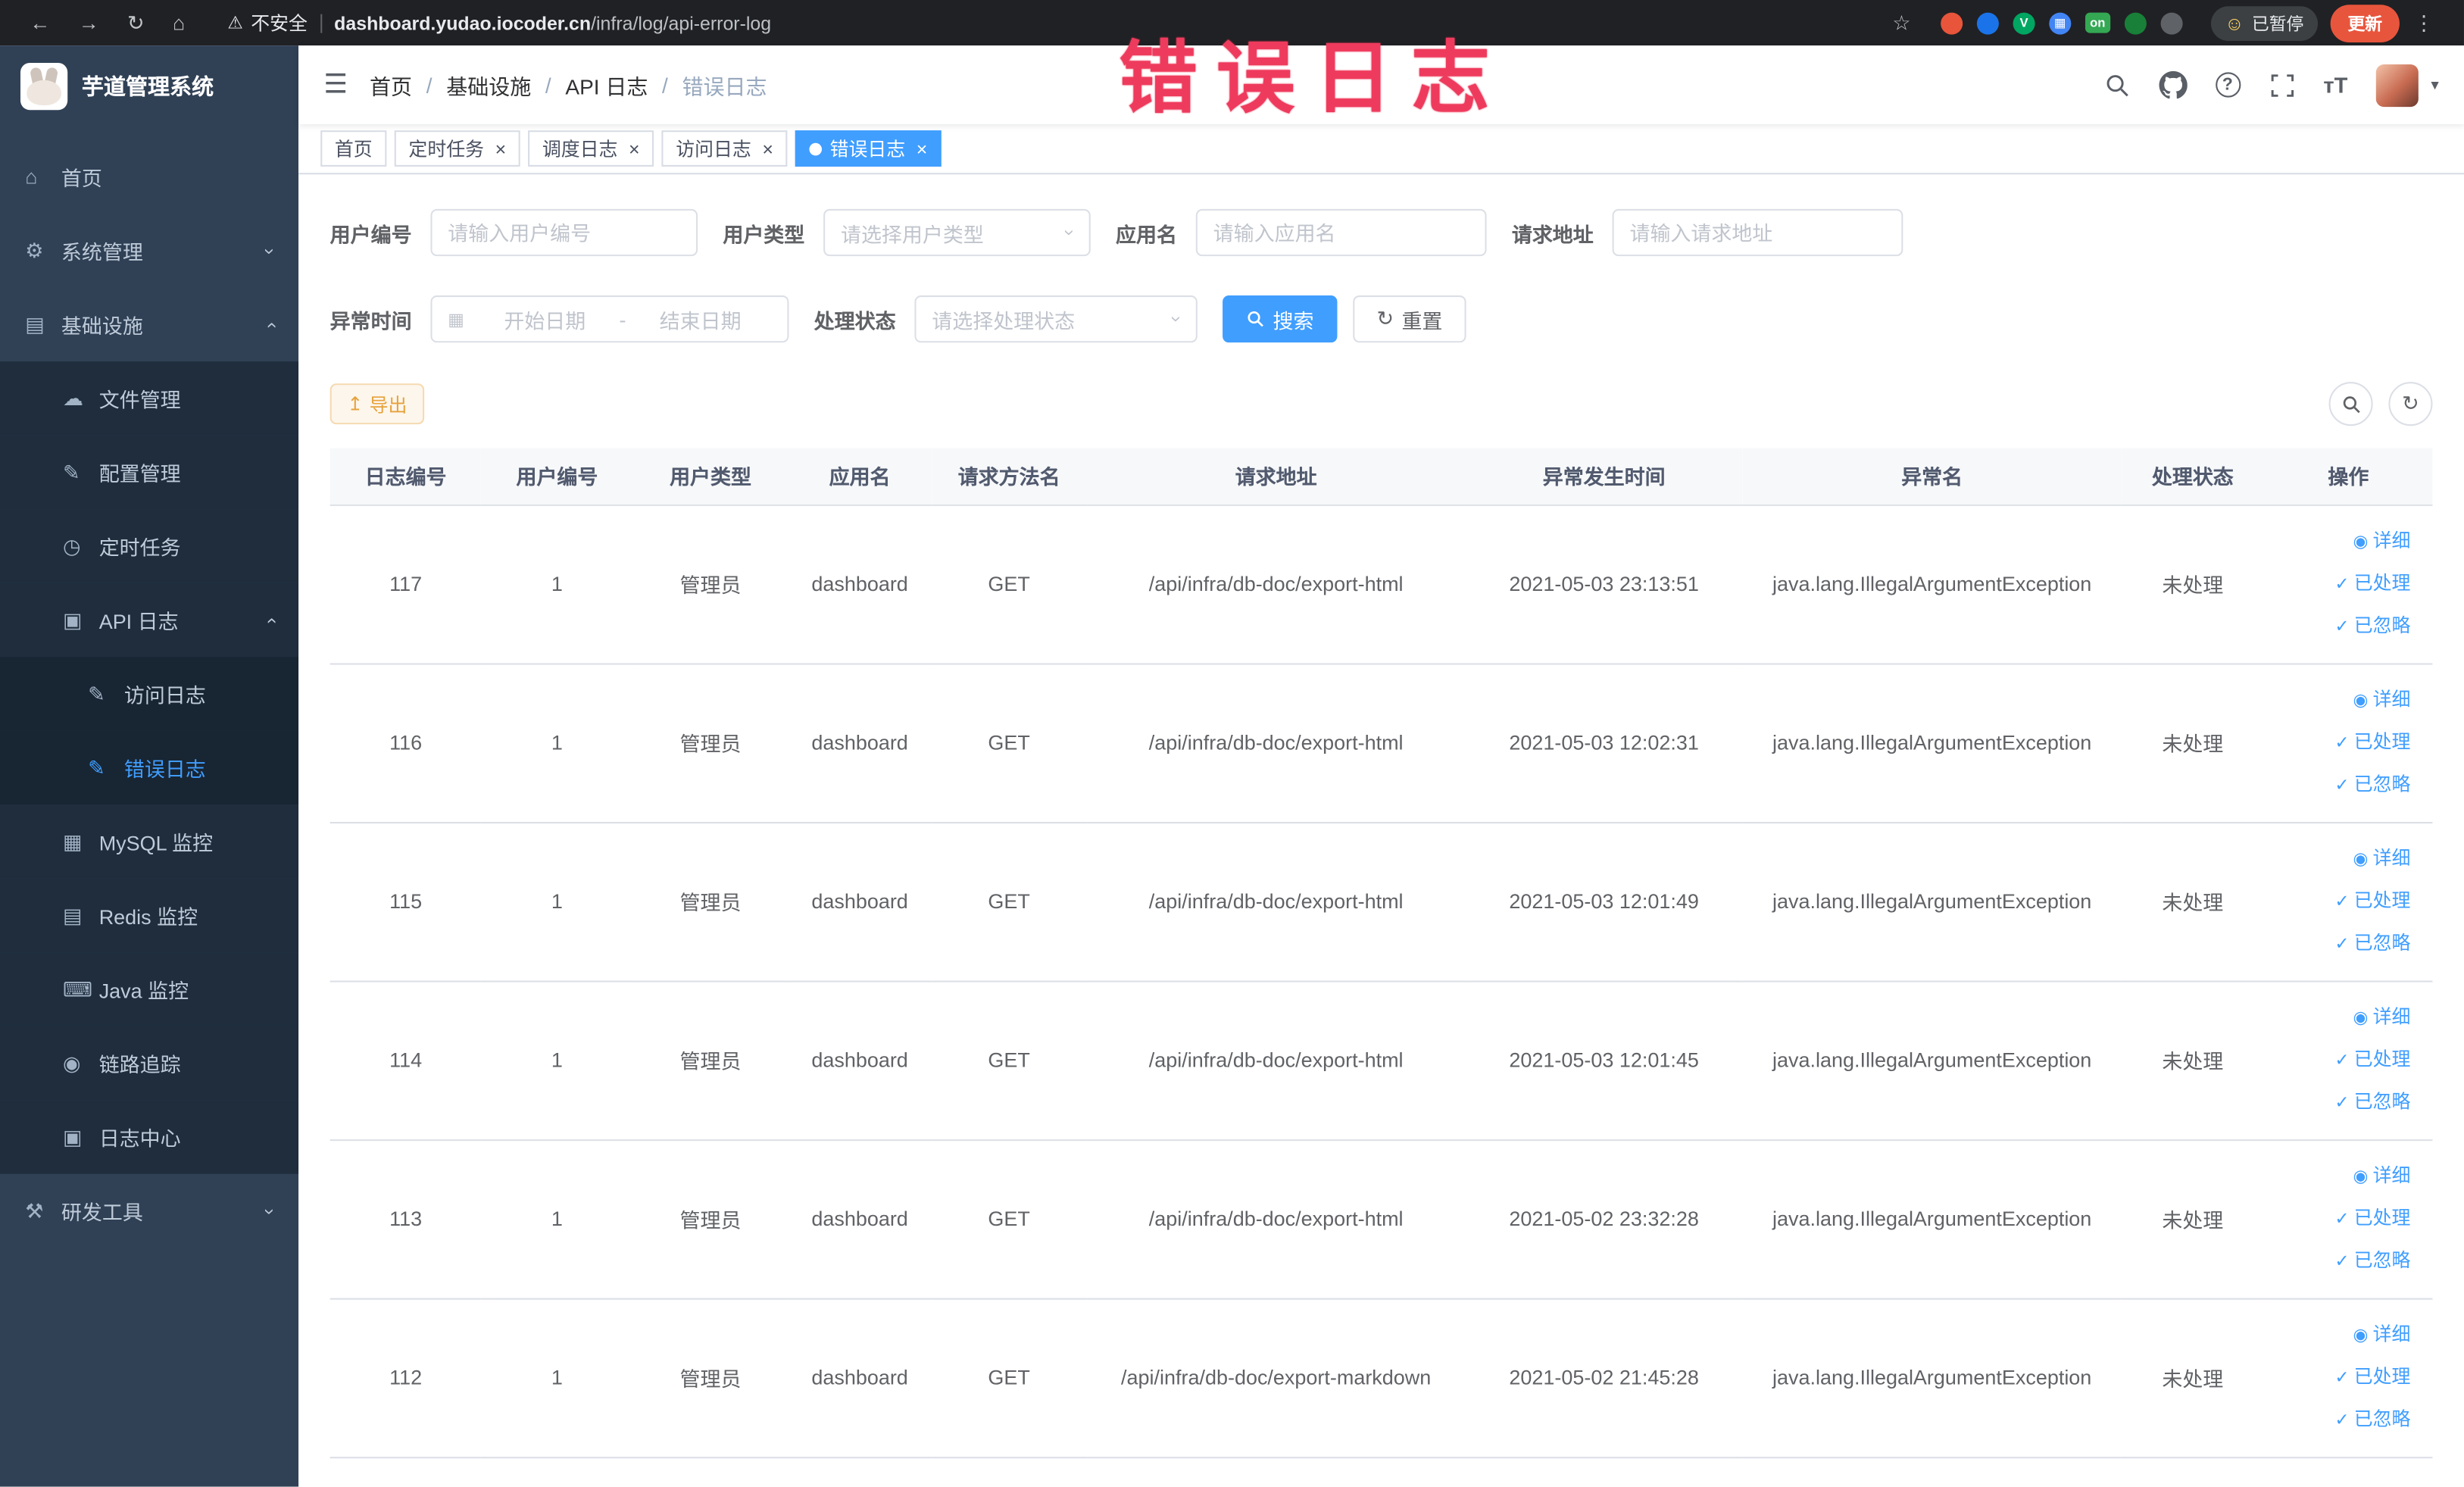 This screenshot has height=1487, width=2464. What do you see at coordinates (2397, 85) in the screenshot?
I see `avatar` at bounding box center [2397, 85].